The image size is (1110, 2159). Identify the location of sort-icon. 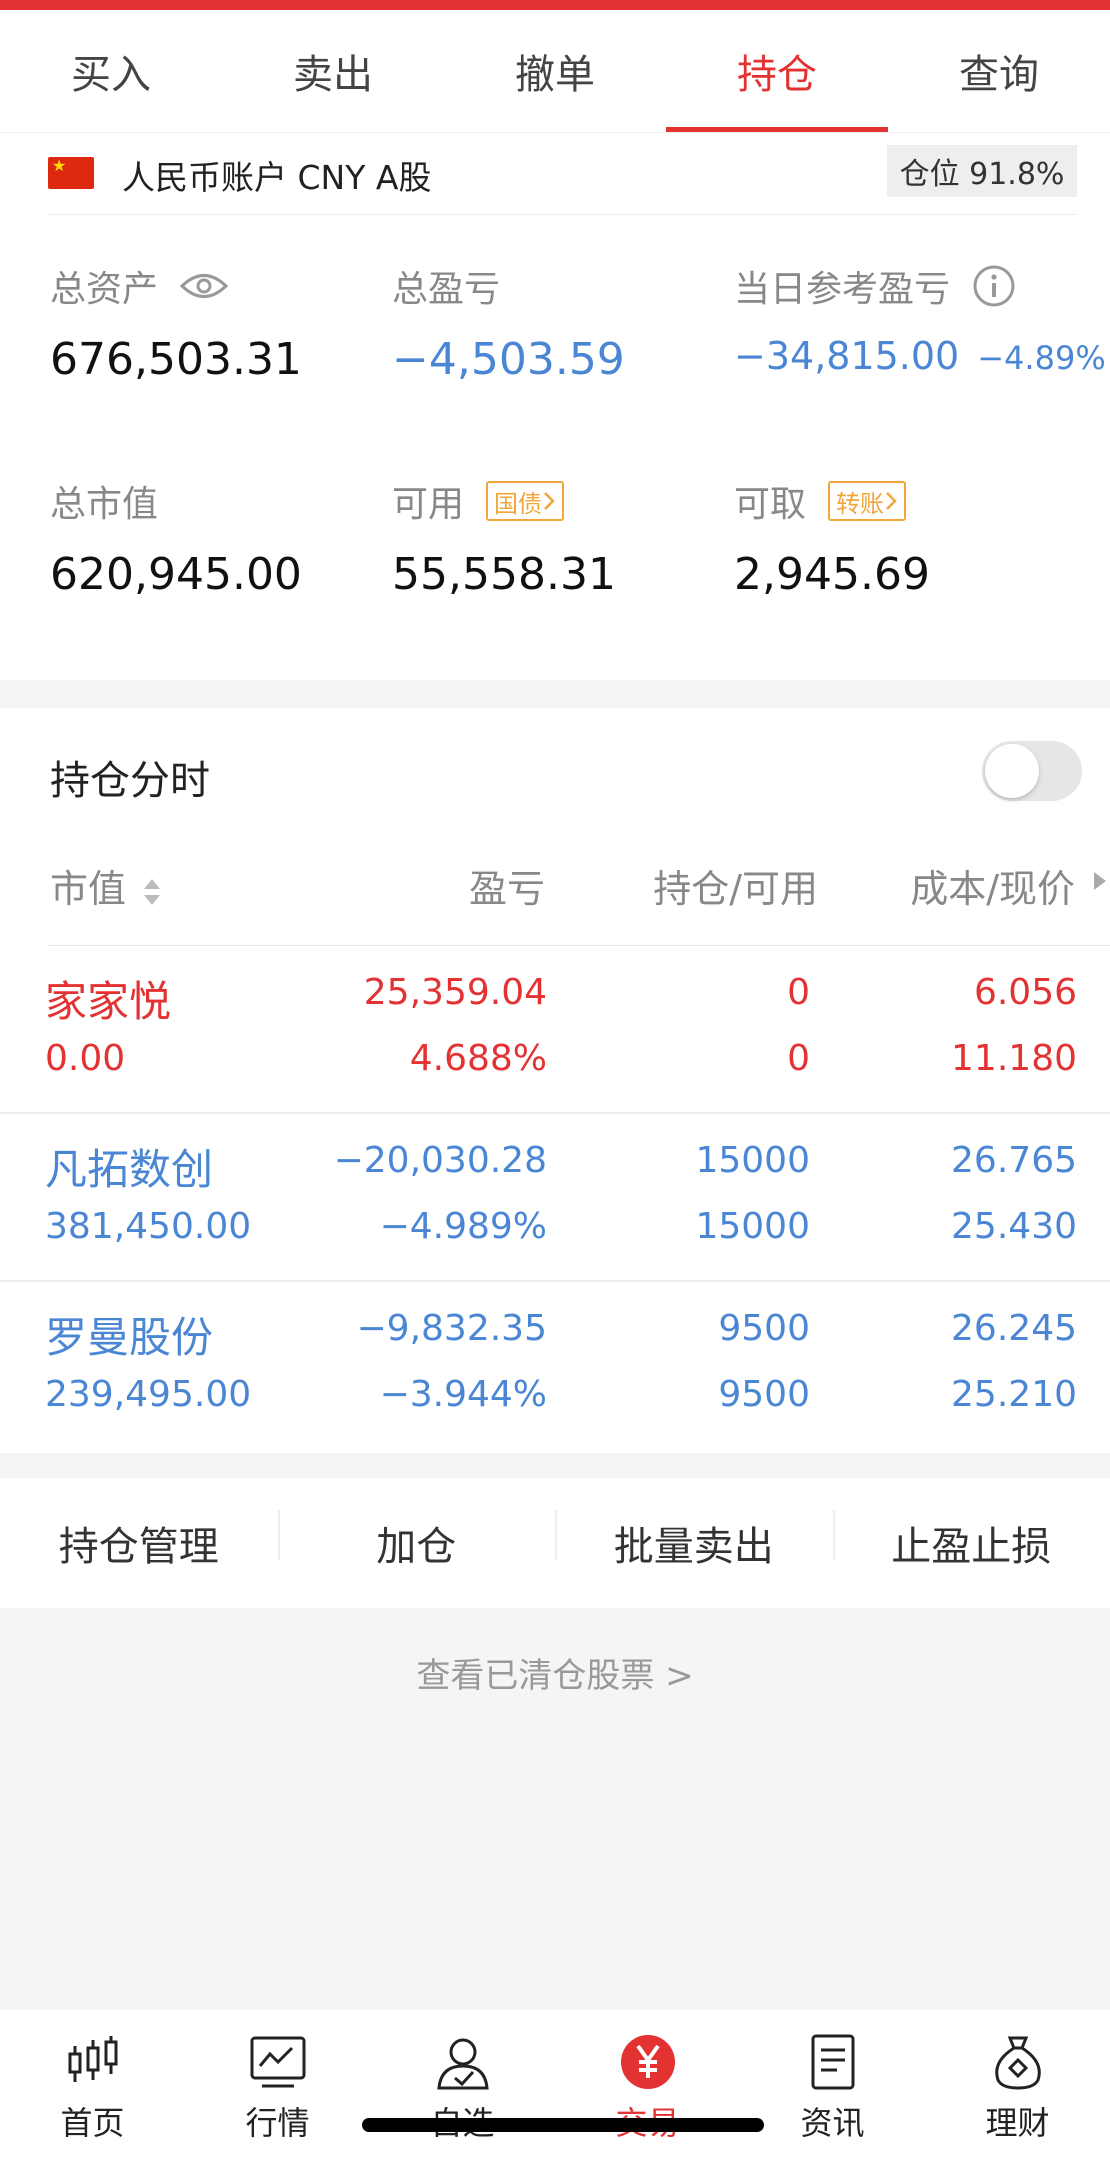
(152, 891).